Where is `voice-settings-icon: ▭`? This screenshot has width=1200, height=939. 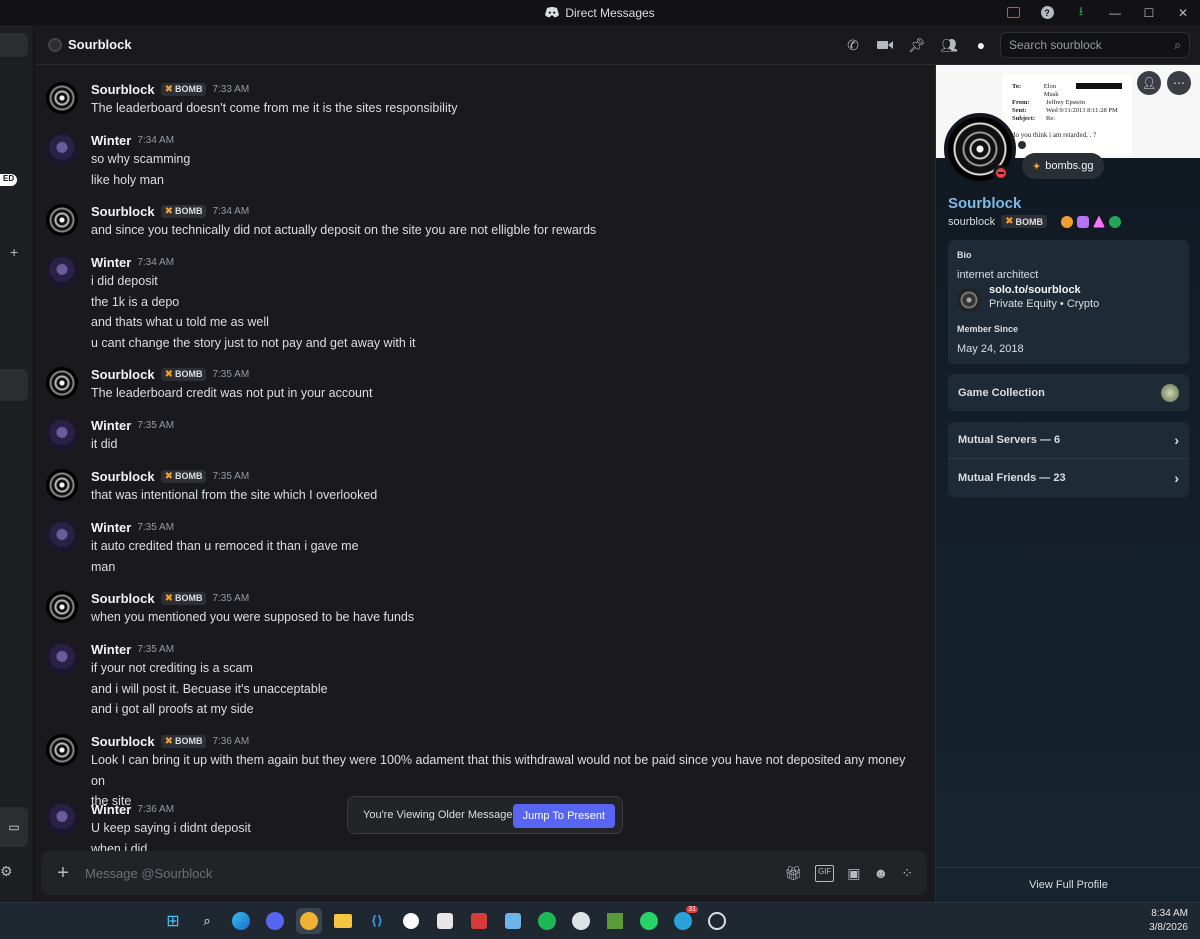
voice-settings-icon: ▭ is located at coordinates (14, 827).